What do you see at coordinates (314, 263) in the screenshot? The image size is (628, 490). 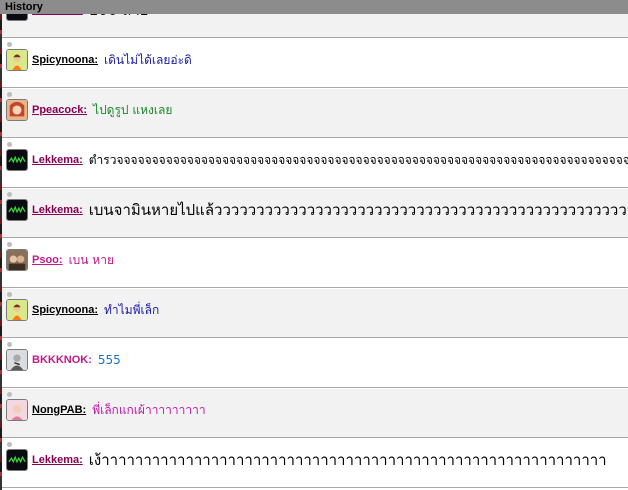 I see `chat-message-row: Psoo: เบน หาย` at bounding box center [314, 263].